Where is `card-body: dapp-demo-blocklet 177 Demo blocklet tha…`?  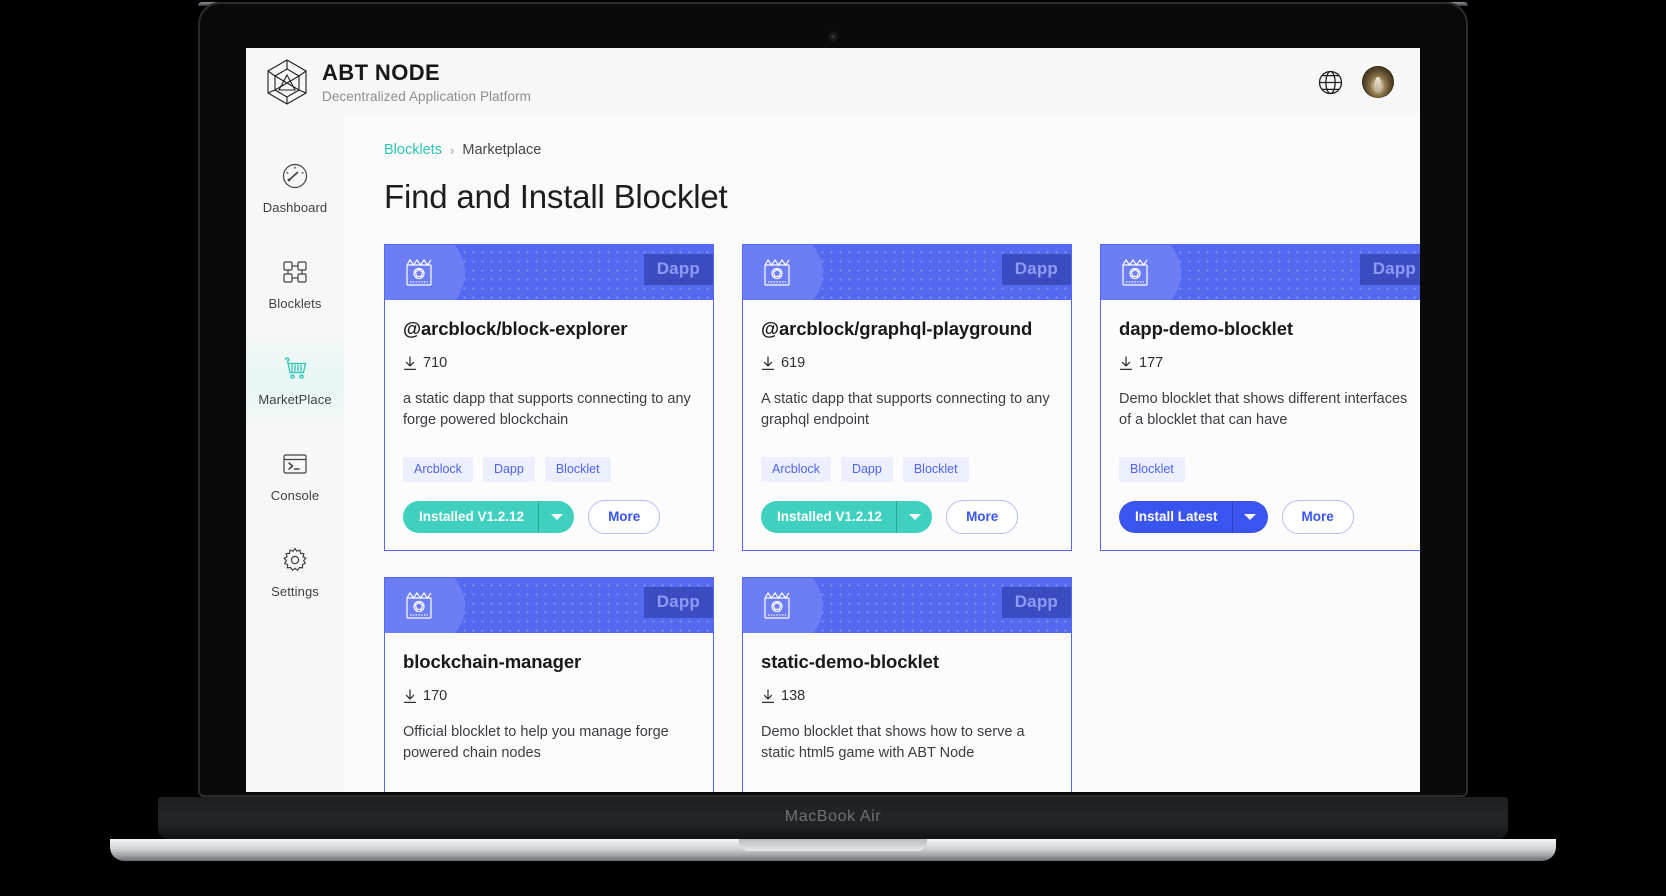
card-body: dapp-demo-blocklet 177 Demo blocklet tha… is located at coordinates (1260, 425).